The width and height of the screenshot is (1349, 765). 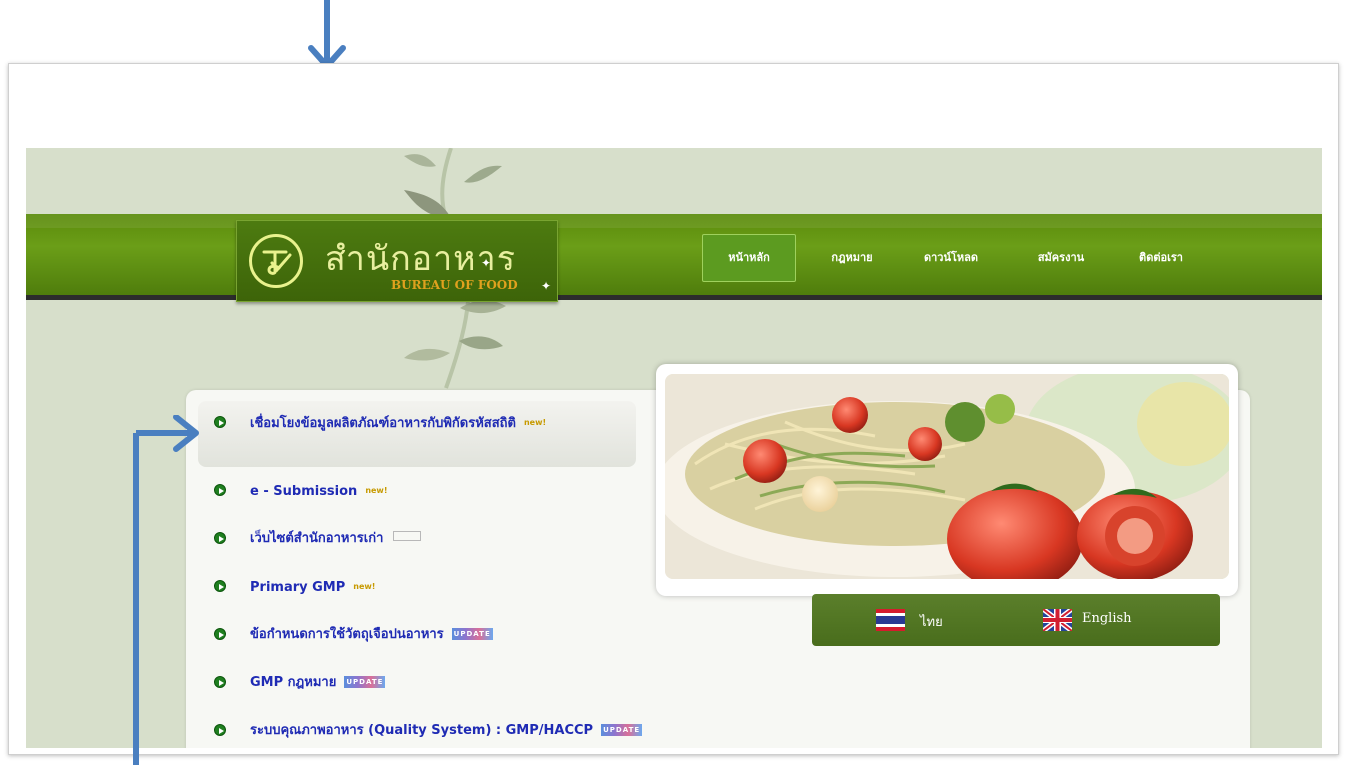 What do you see at coordinates (293, 682) in the screenshot?
I see `link-label-text: GMP กฎหมาย` at bounding box center [293, 682].